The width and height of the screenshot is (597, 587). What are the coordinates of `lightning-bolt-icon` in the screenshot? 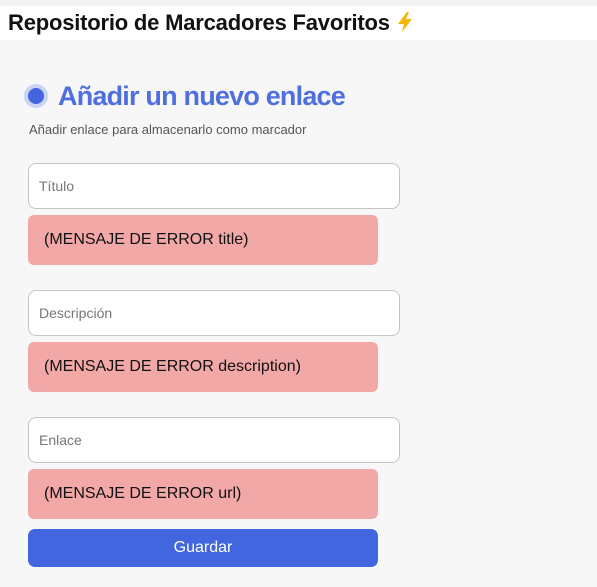 It's located at (404, 22).